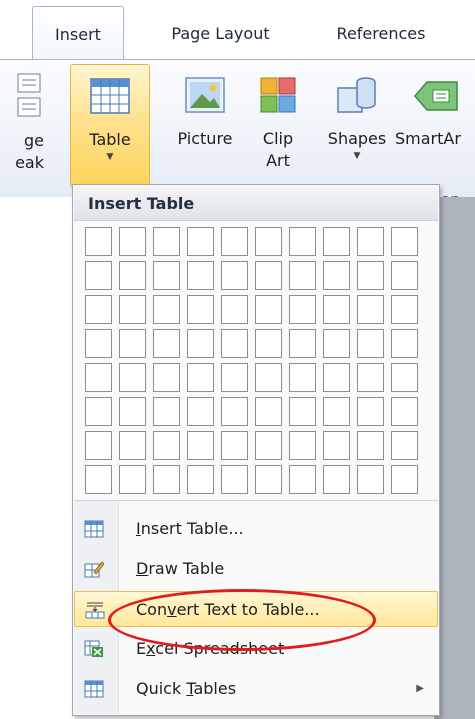 Image resolution: width=475 pixels, height=719 pixels. What do you see at coordinates (94, 529) in the screenshot?
I see `insert-table-icon` at bounding box center [94, 529].